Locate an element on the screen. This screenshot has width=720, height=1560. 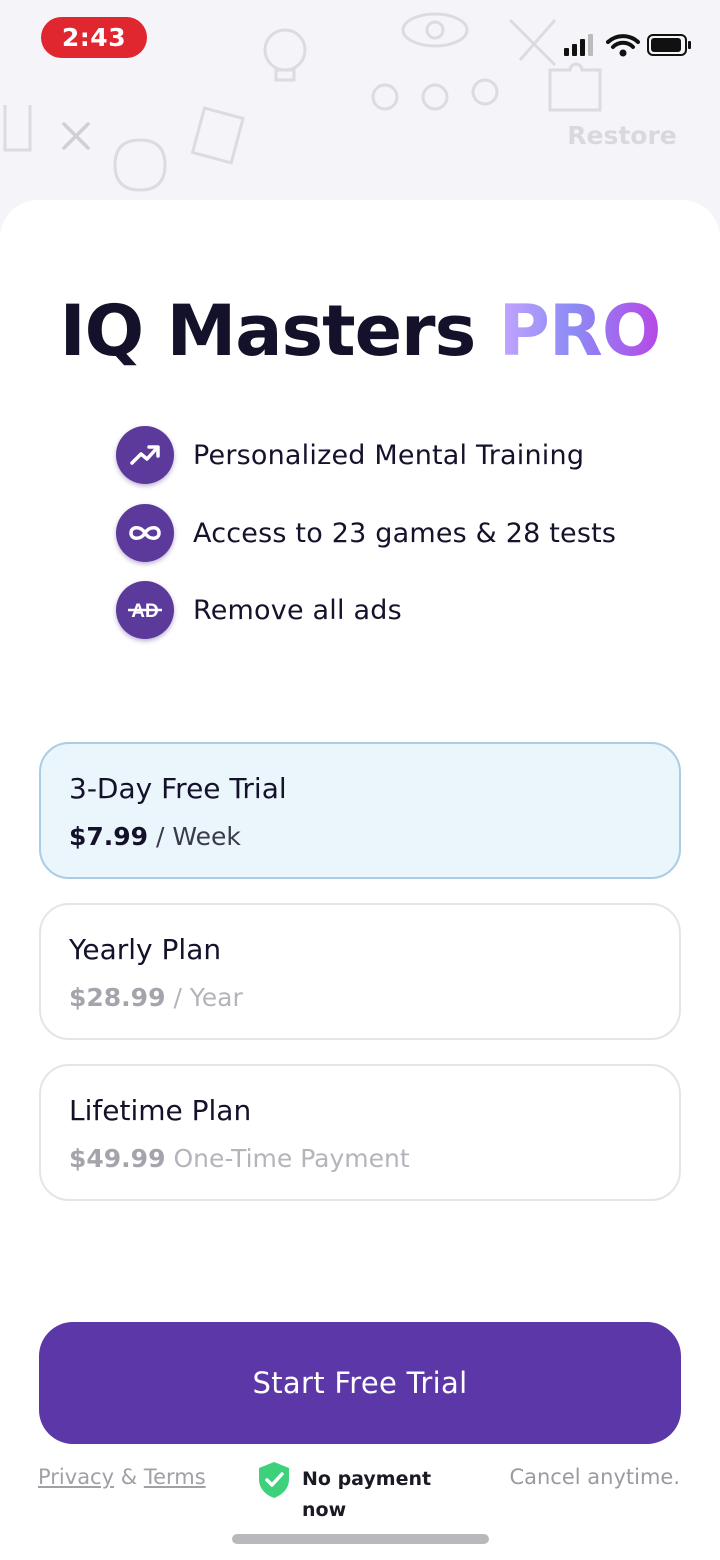
doodle-lightbulb-icon is located at coordinates (285, 55).